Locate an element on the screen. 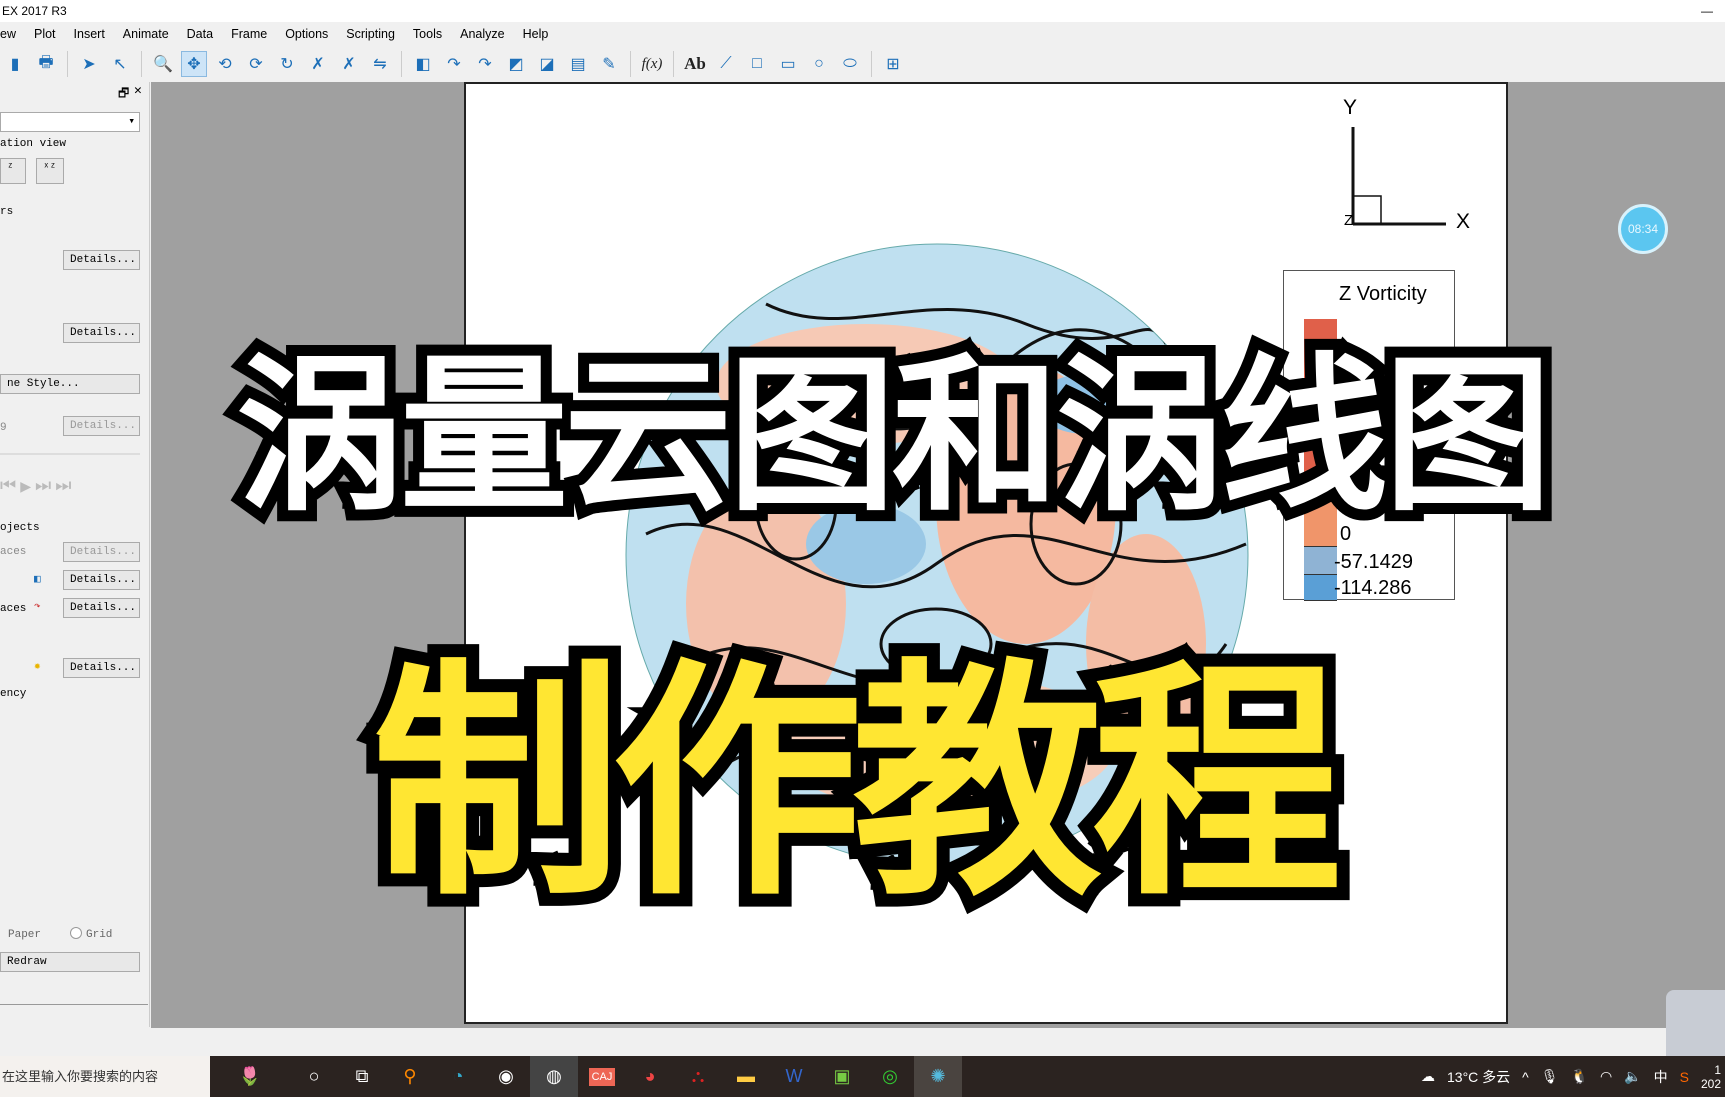 Image resolution: width=1725 pixels, height=1097 pixels. lighting-icon: ✹ is located at coordinates (37, 666).